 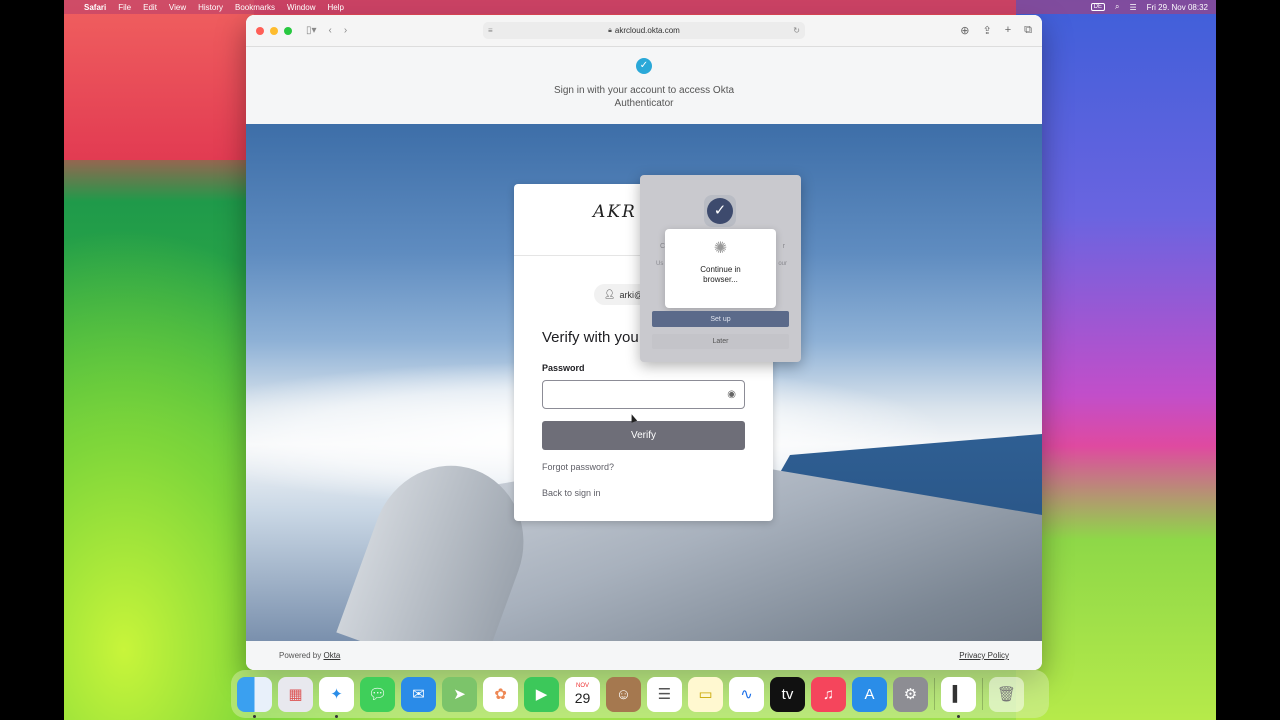 What do you see at coordinates (1177, 7) in the screenshot?
I see `menu-clock: Fri 29. Nov 08:32` at bounding box center [1177, 7].